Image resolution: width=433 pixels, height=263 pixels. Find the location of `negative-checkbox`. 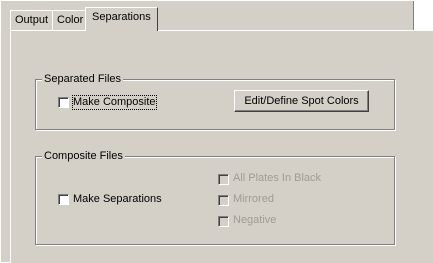

negative-checkbox is located at coordinates (223, 221).